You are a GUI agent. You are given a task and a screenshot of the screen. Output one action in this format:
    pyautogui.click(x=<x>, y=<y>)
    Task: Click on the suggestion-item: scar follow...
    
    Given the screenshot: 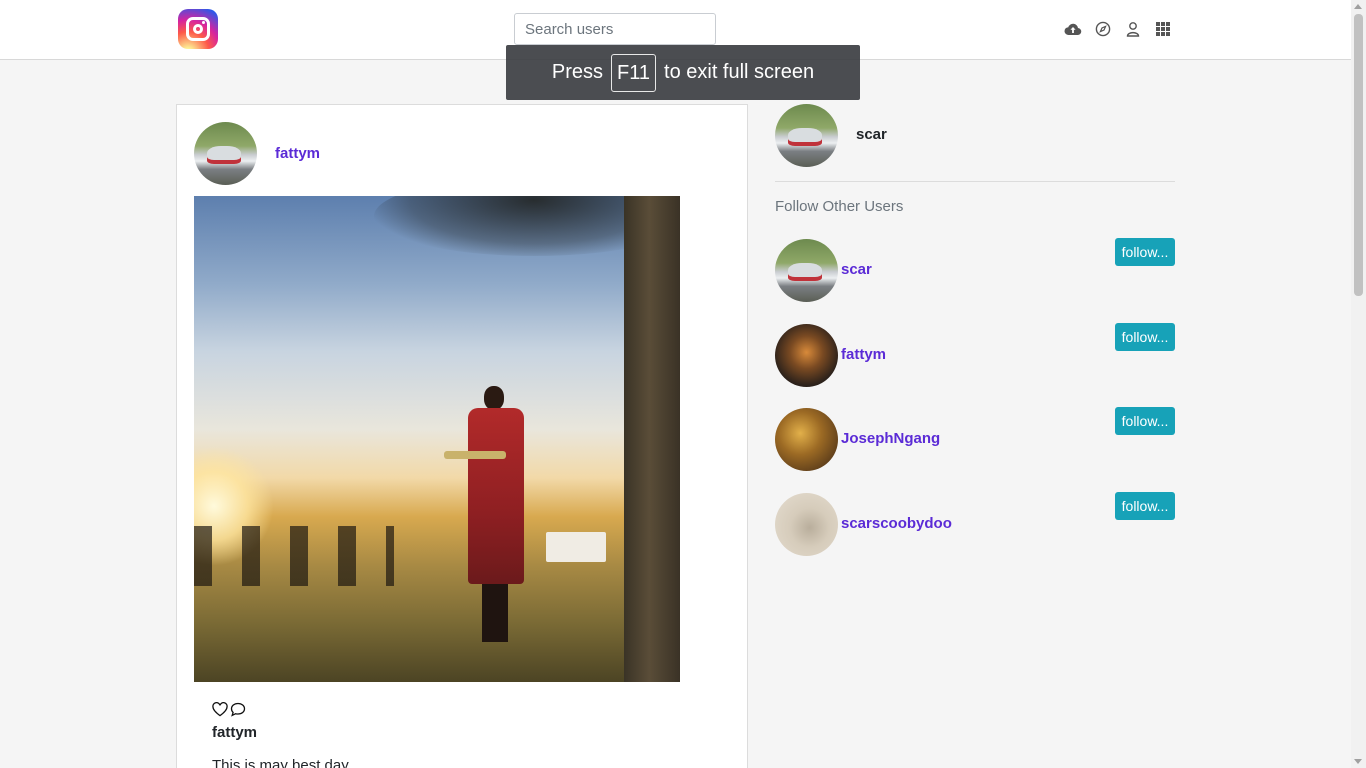 What is the action you would take?
    pyautogui.click(x=975, y=270)
    